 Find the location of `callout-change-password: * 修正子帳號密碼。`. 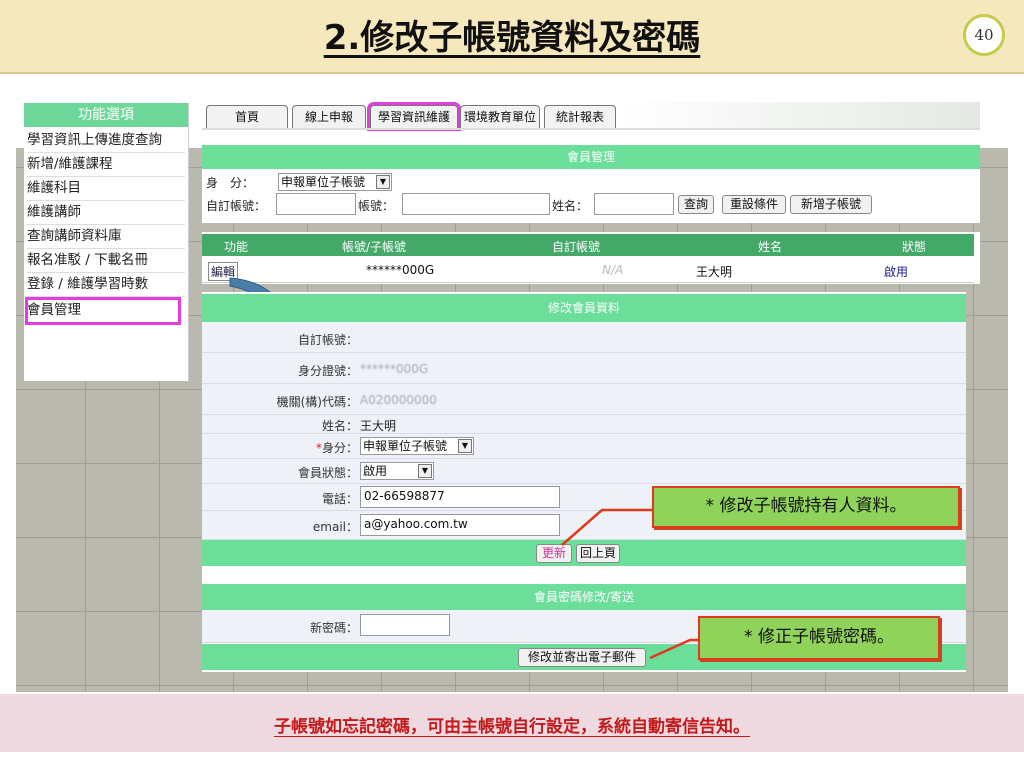

callout-change-password: * 修正子帳號密碼。 is located at coordinates (819, 638).